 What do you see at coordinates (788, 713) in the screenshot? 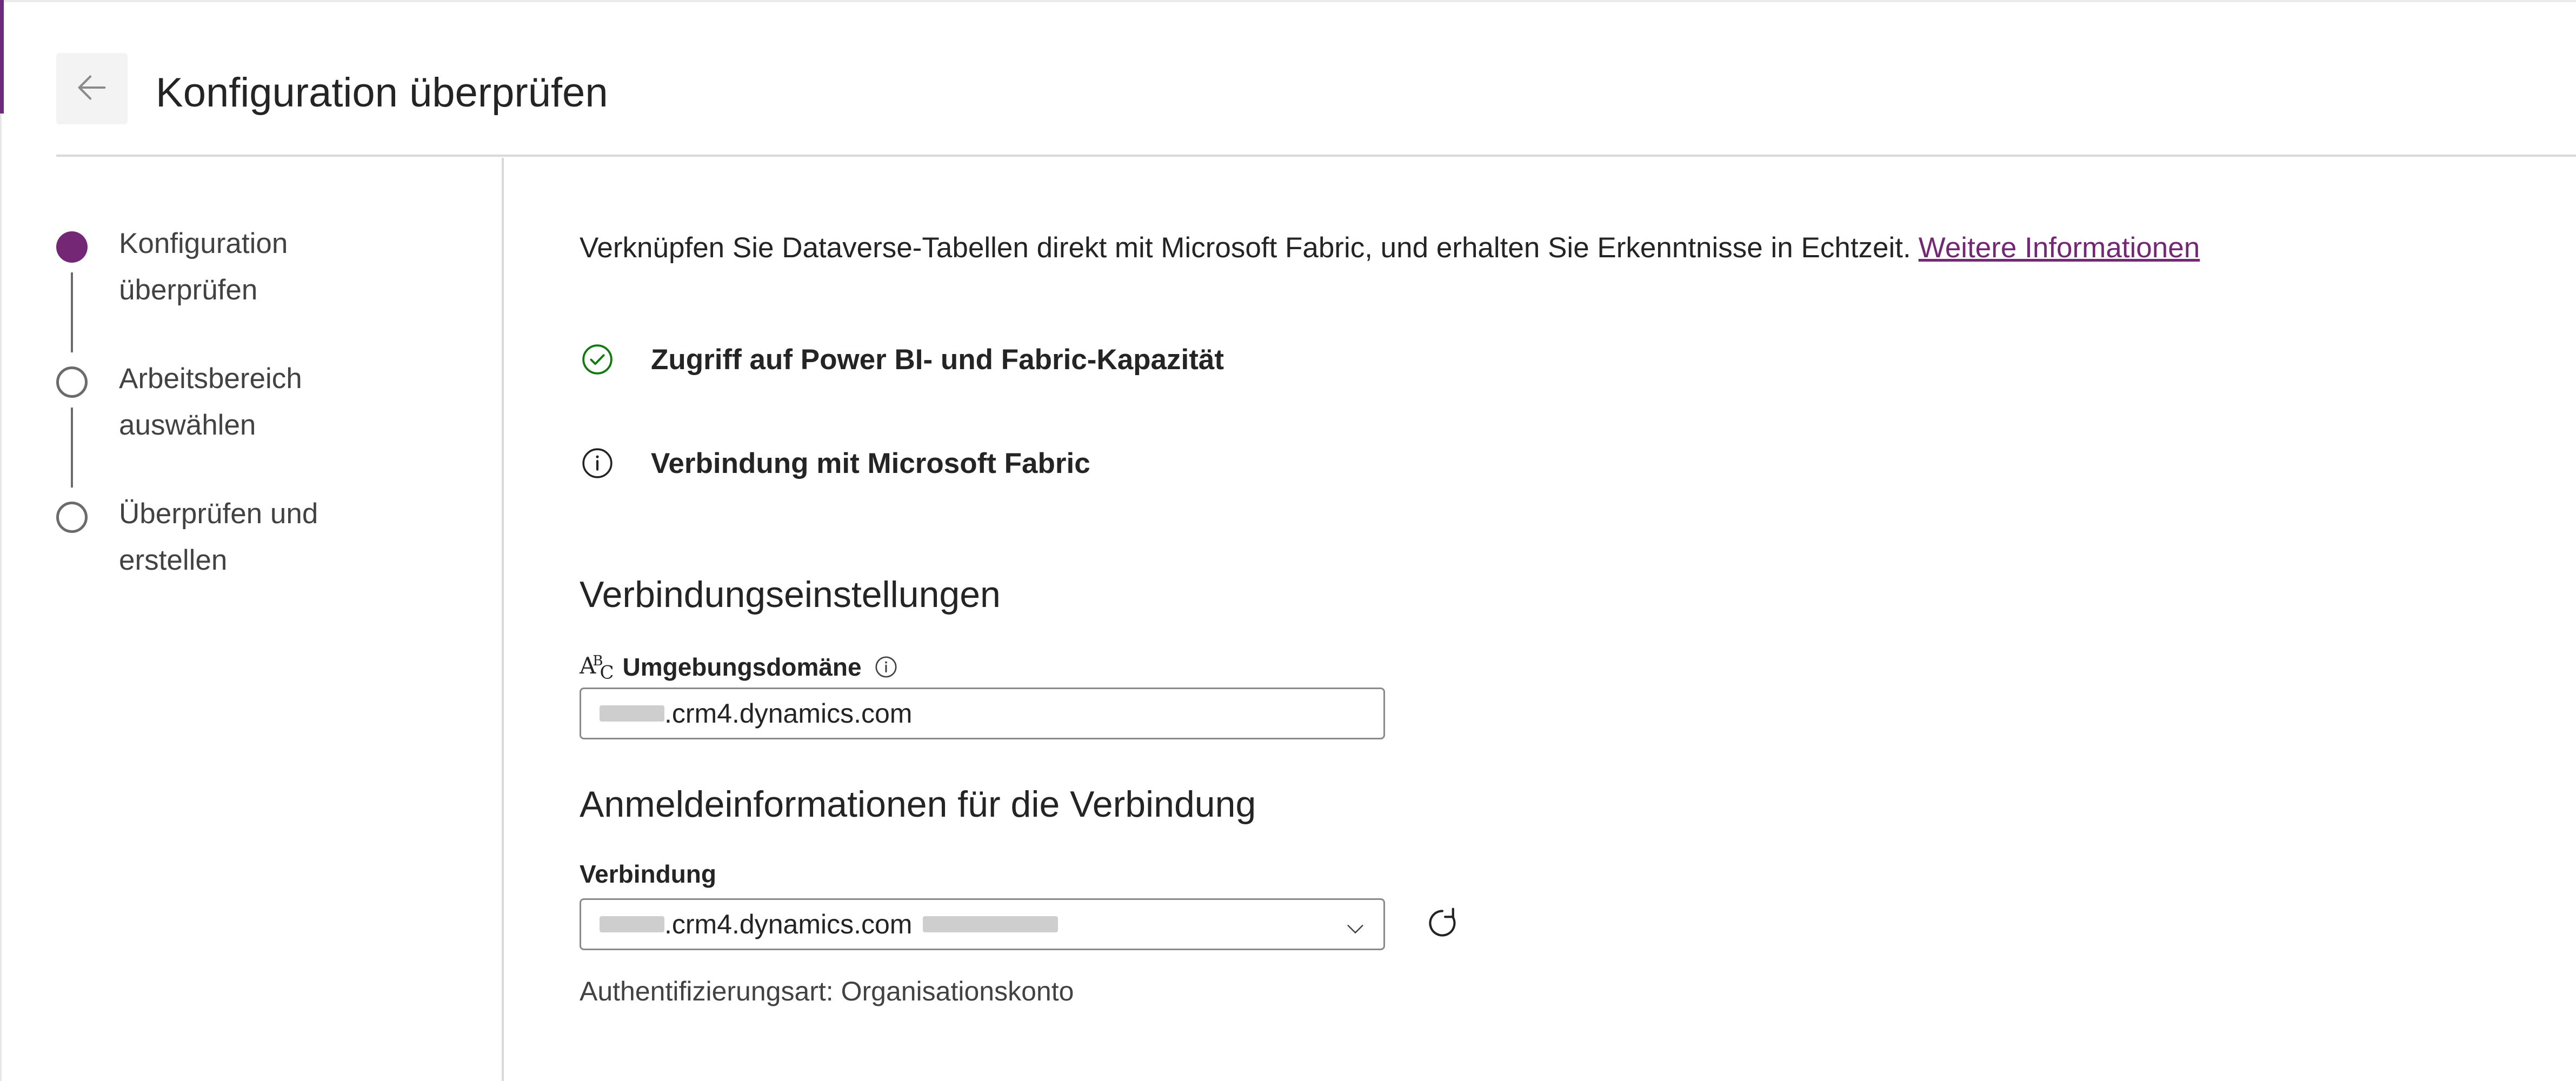
I see `env-domain-value: .crm4.dynamics.com` at bounding box center [788, 713].